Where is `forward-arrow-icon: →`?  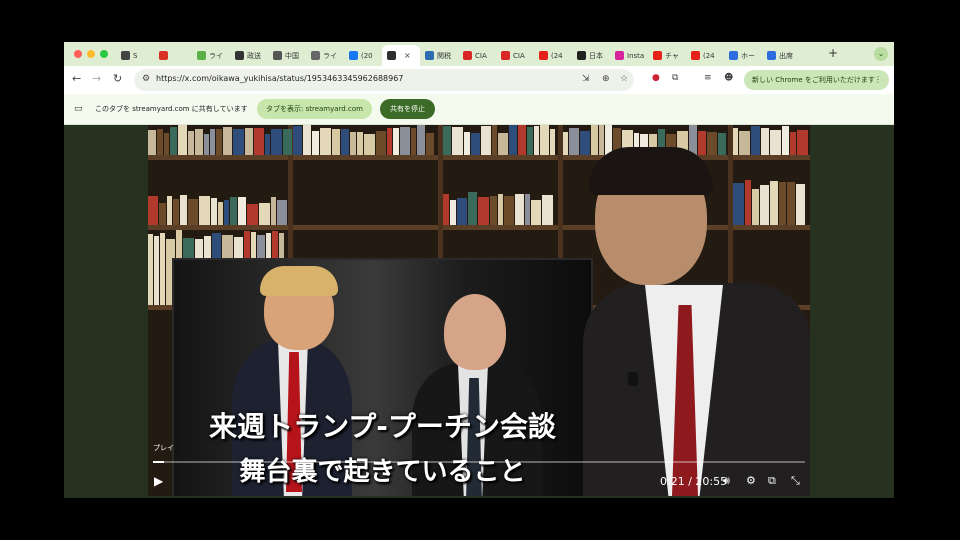
forward-arrow-icon: → is located at coordinates (96, 79).